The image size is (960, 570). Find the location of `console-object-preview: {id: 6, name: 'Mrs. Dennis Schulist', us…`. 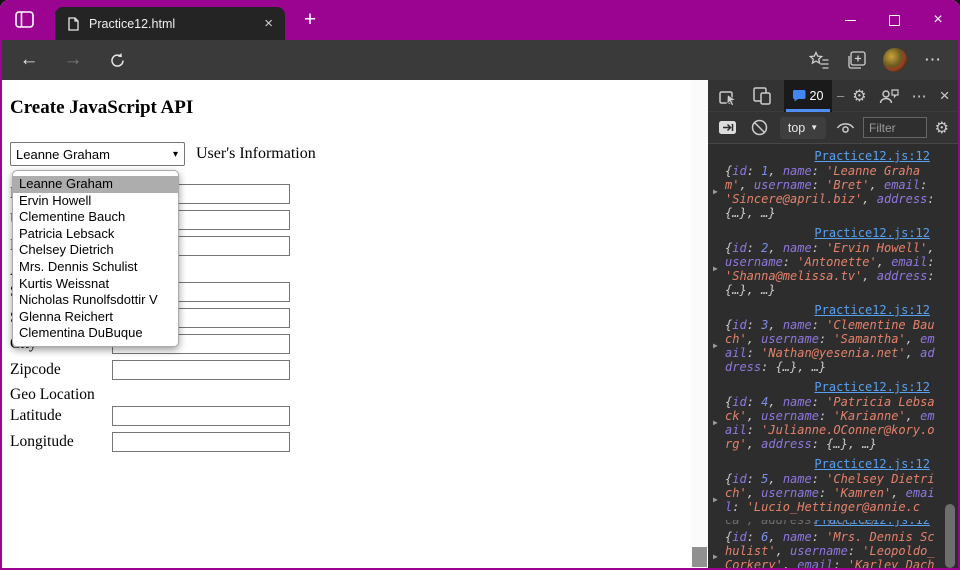

console-object-preview: {id: 6, name: 'Mrs. Dennis Schulist', us… is located at coordinates (831, 549).